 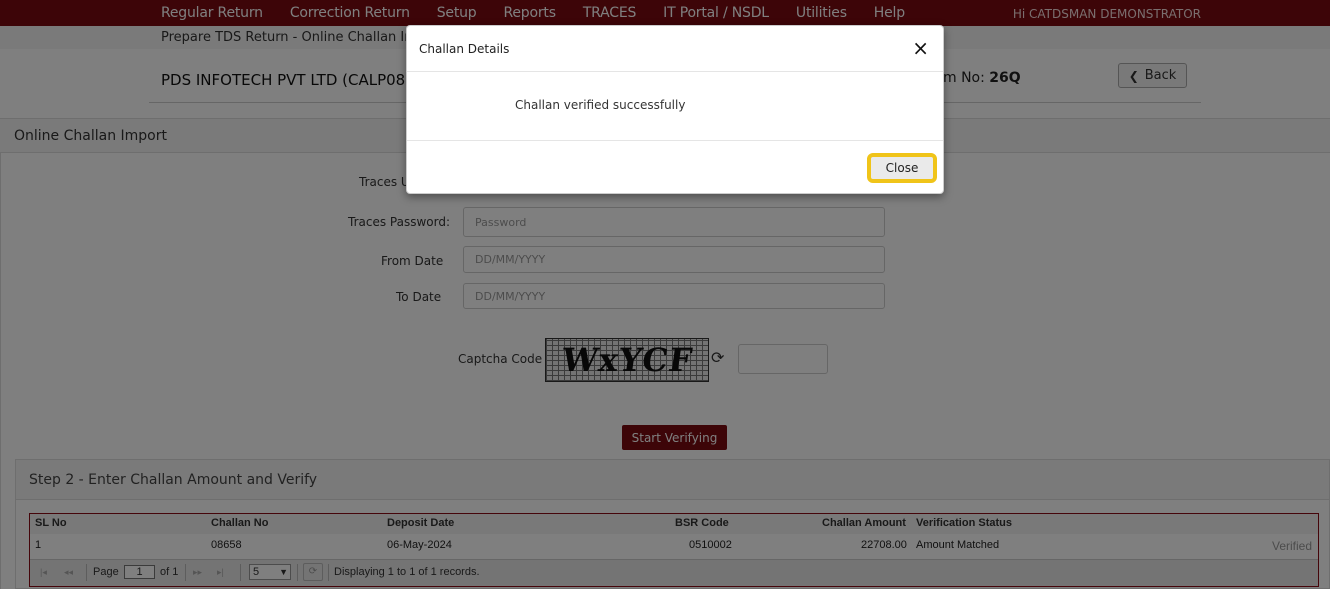 What do you see at coordinates (600, 105) in the screenshot?
I see `modal-message: Challan verified successfully` at bounding box center [600, 105].